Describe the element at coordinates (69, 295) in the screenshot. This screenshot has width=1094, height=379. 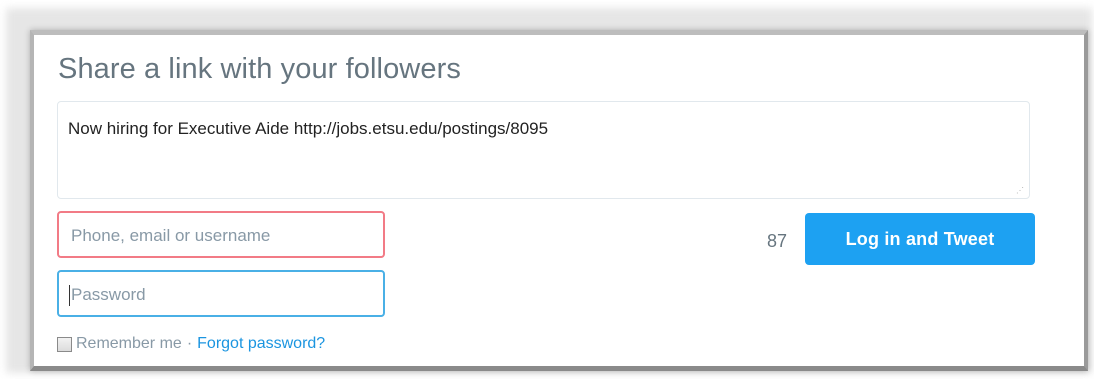
I see `text-caret` at that location.